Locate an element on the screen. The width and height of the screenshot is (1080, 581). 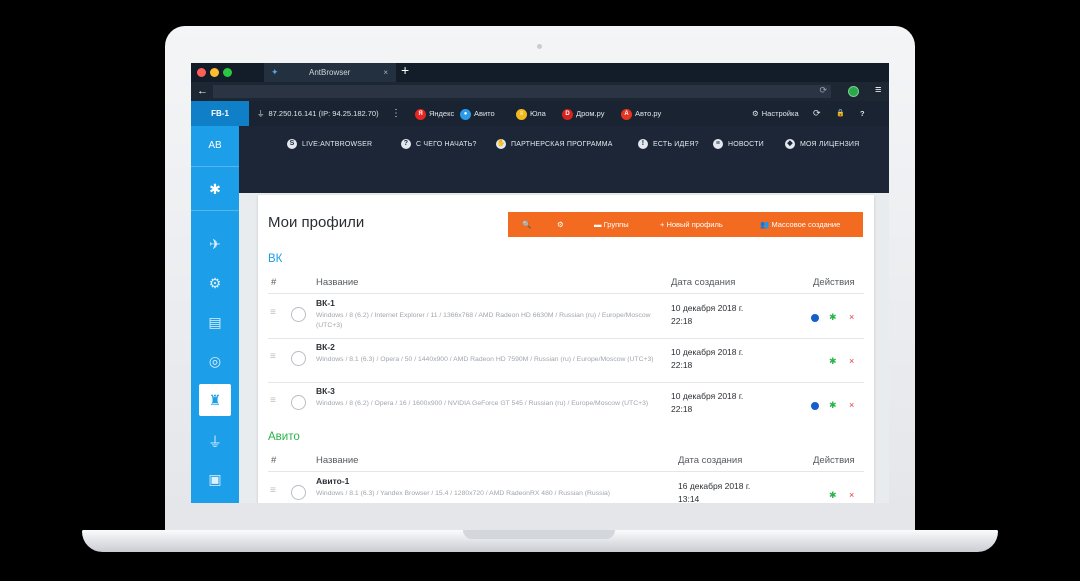
proxy-info: ⏚ 87.250.16.141 (IP: 94.25.182.70) is located at coordinates (318, 113).